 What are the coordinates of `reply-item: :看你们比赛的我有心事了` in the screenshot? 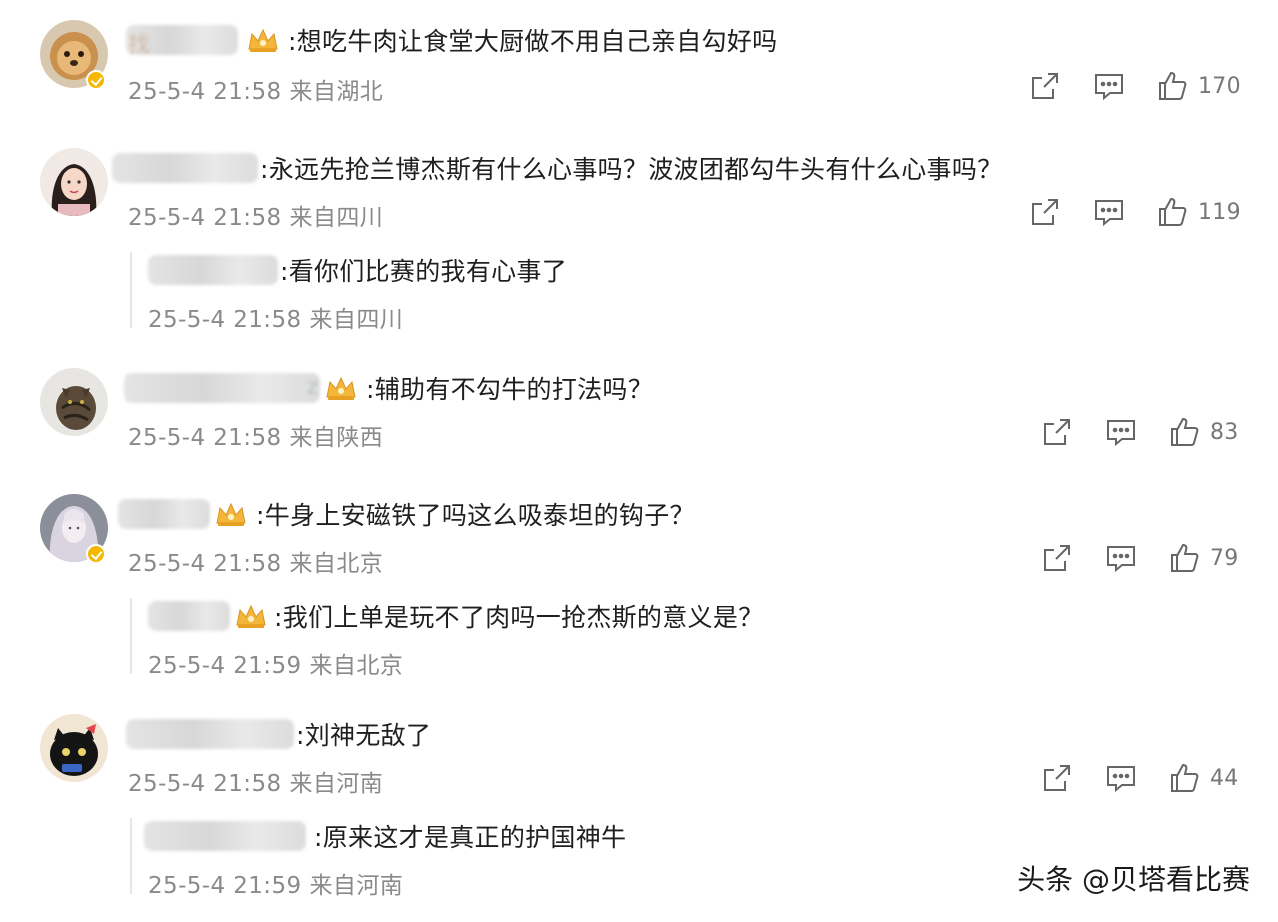 It's located at (357, 270).